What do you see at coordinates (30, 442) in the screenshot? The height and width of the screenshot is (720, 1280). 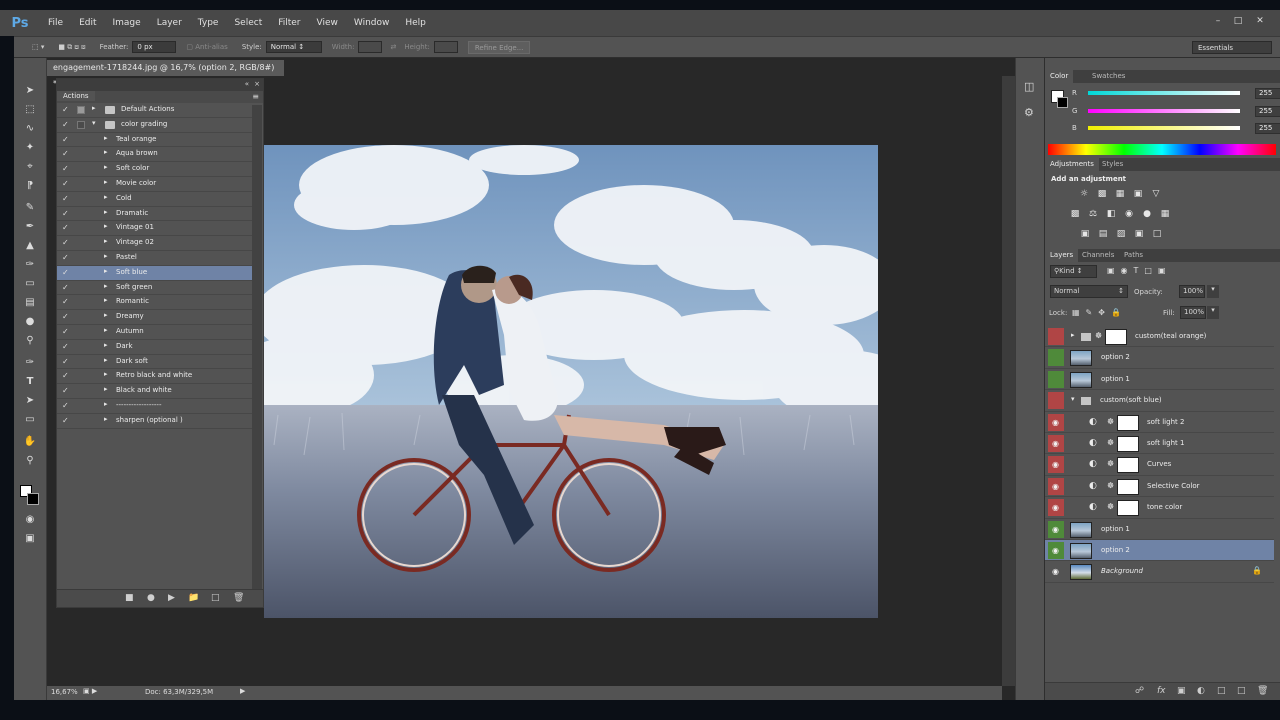 I see `hand-tool-icon: ✋` at bounding box center [30, 442].